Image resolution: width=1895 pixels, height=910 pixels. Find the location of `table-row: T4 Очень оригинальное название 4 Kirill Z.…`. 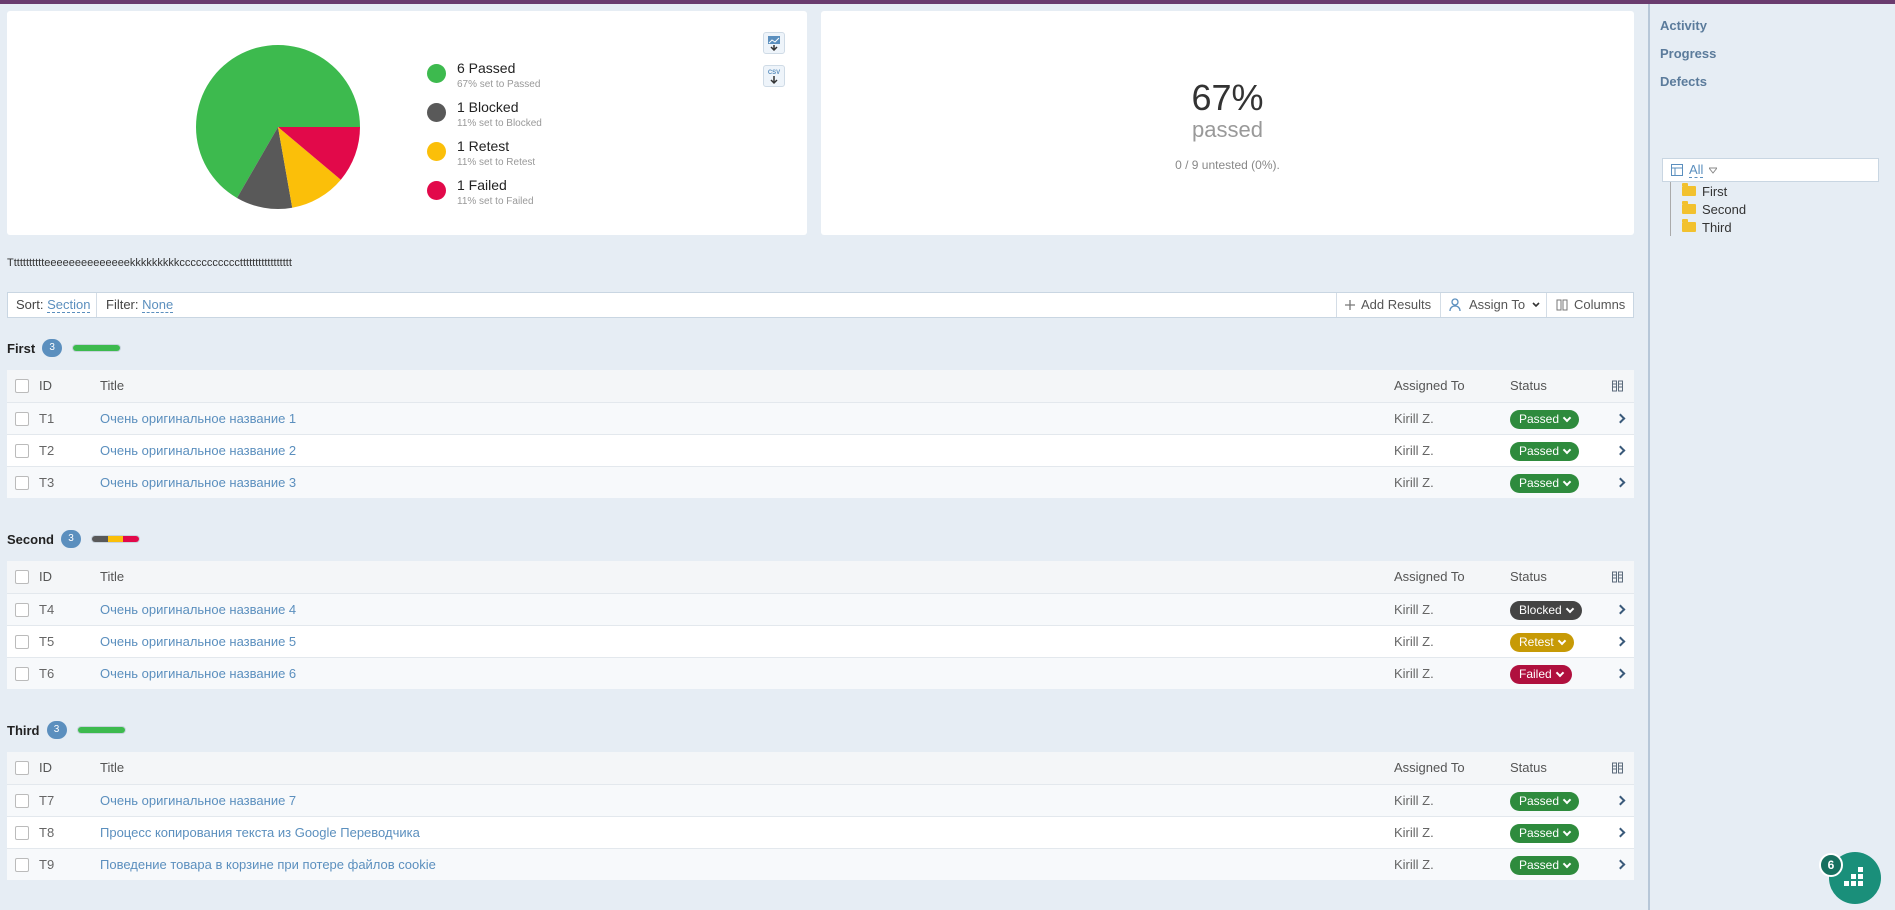

table-row: T4 Очень оригинальное название 4 Kirill Z.… is located at coordinates (820, 609).